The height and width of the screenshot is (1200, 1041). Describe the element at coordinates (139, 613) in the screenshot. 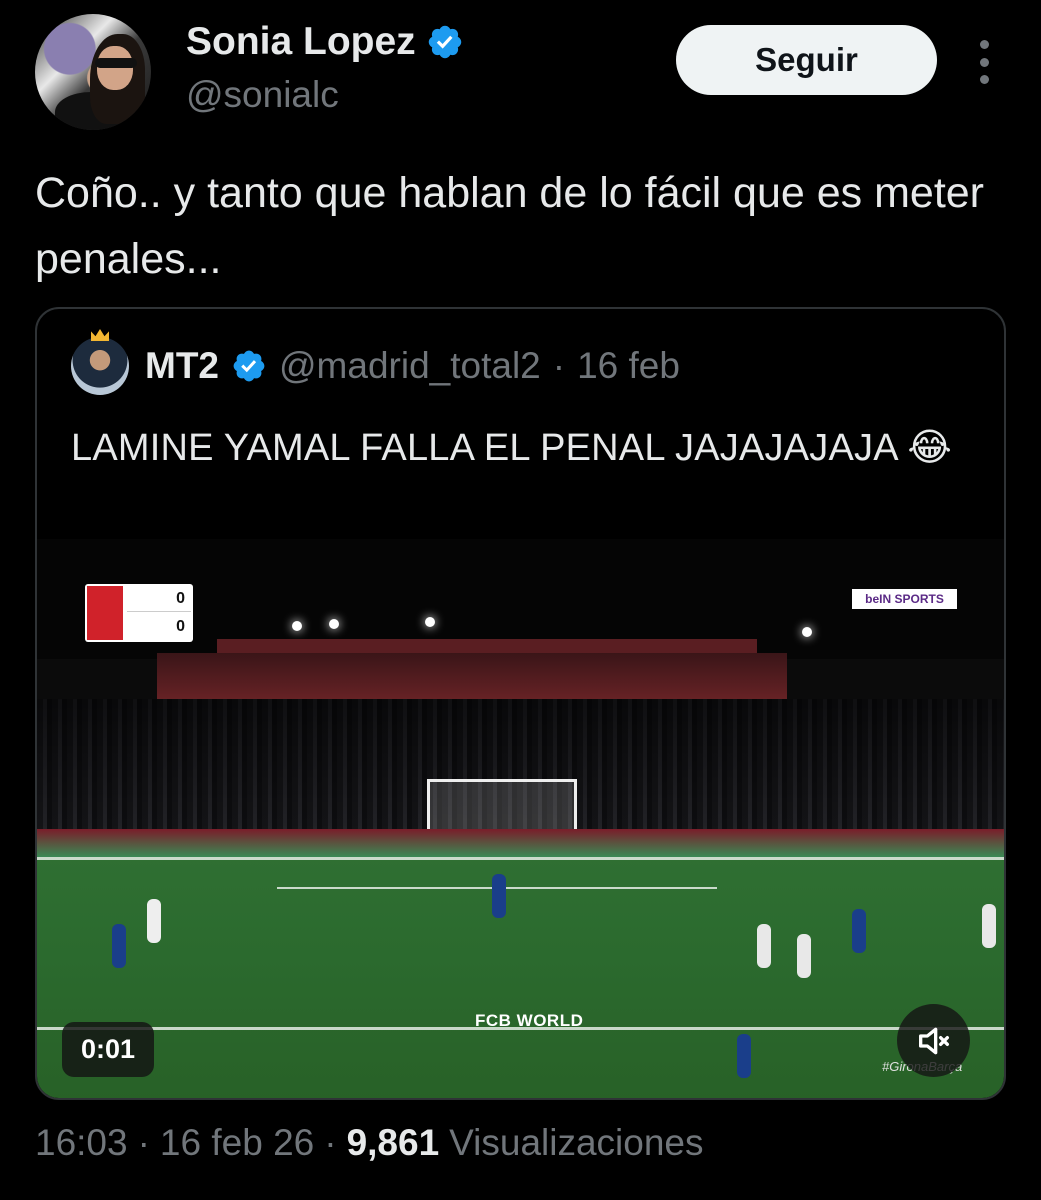

I see `scoreboard: 0 0` at that location.